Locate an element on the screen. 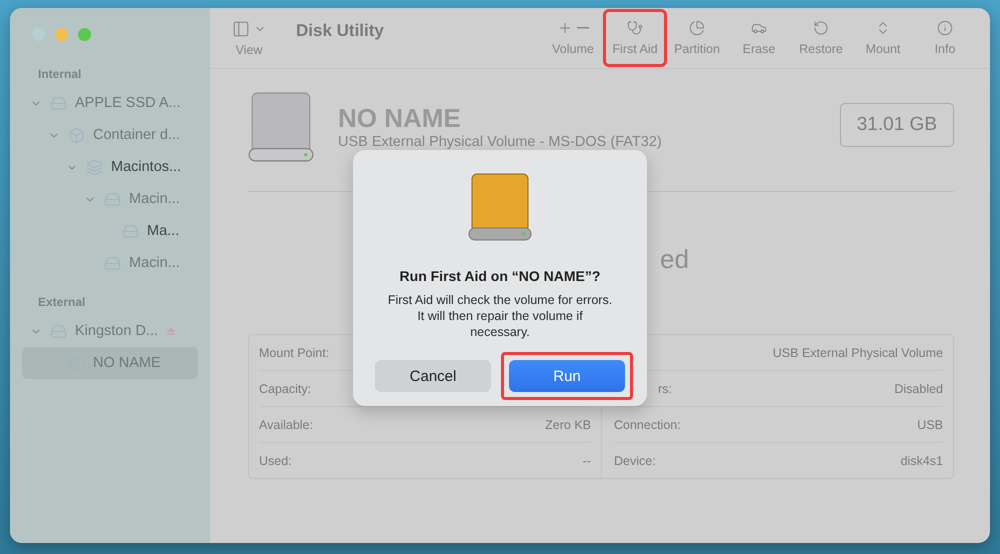 This screenshot has width=1000, height=554. eject-icon is located at coordinates (171, 331).